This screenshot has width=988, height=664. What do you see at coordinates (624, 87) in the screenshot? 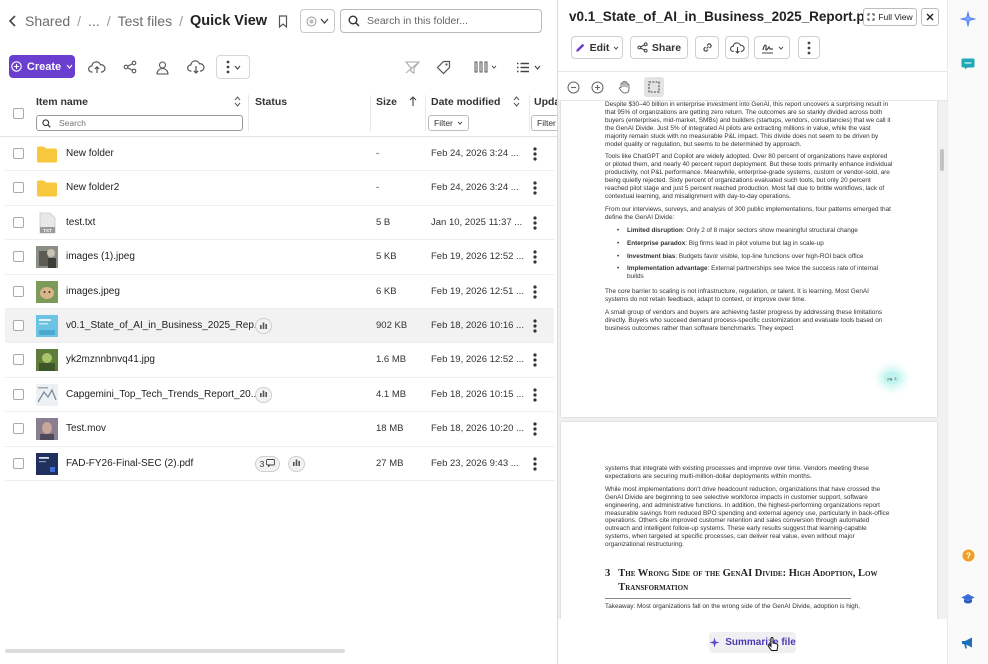
I see `pan-tool-button` at bounding box center [624, 87].